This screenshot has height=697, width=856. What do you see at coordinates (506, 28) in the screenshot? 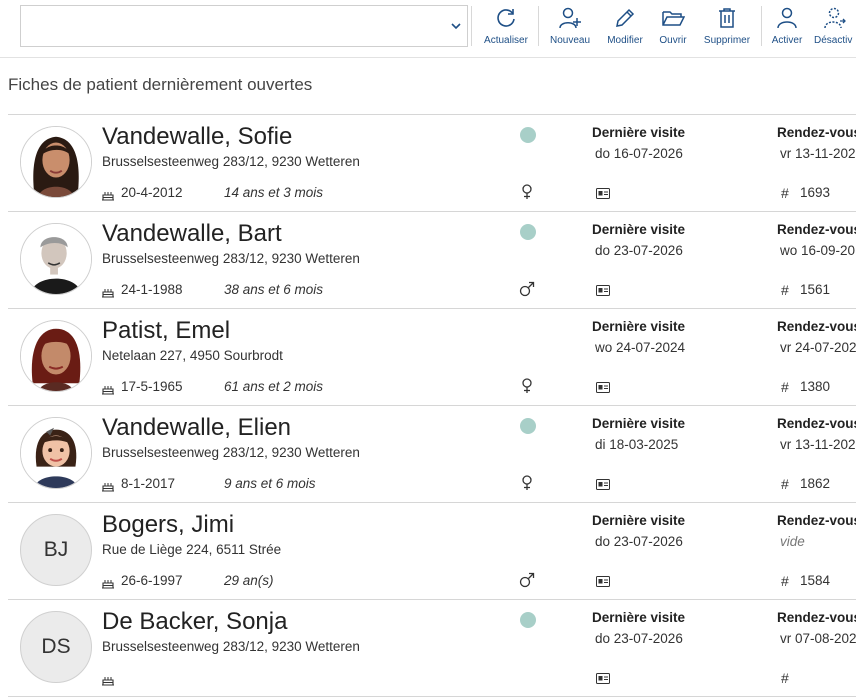
I see `refresh-button: Actualiser` at bounding box center [506, 28].